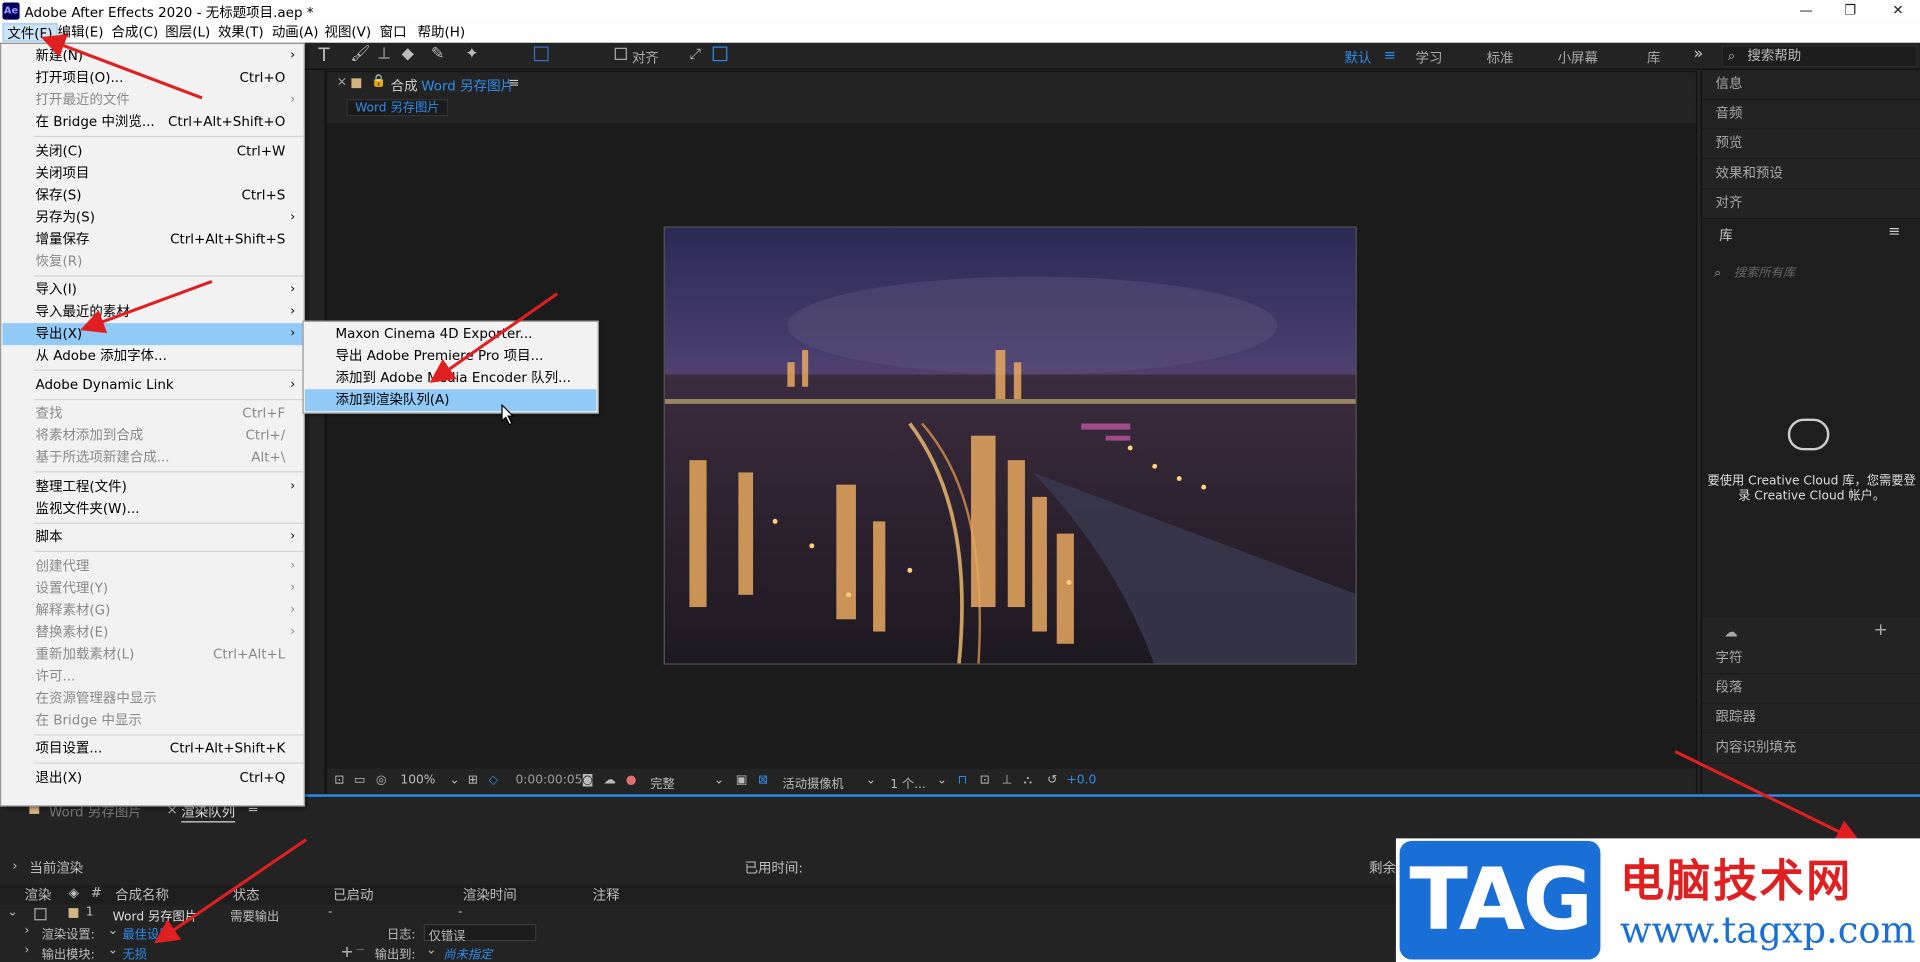 The width and height of the screenshot is (1920, 962). Describe the element at coordinates (1028, 780) in the screenshot. I see `flowchart-icon: ⛬` at that location.